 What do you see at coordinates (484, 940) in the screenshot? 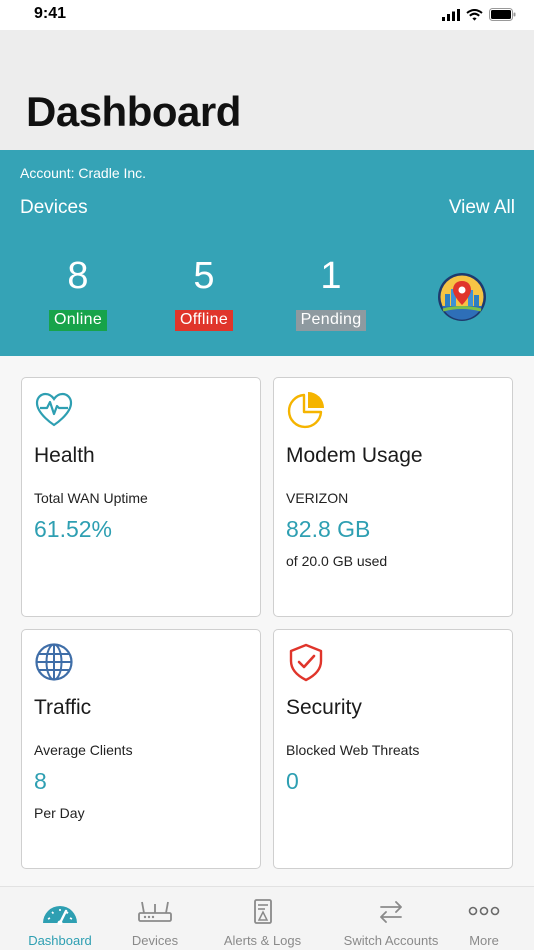
I see `tab-more-label: More` at bounding box center [484, 940].